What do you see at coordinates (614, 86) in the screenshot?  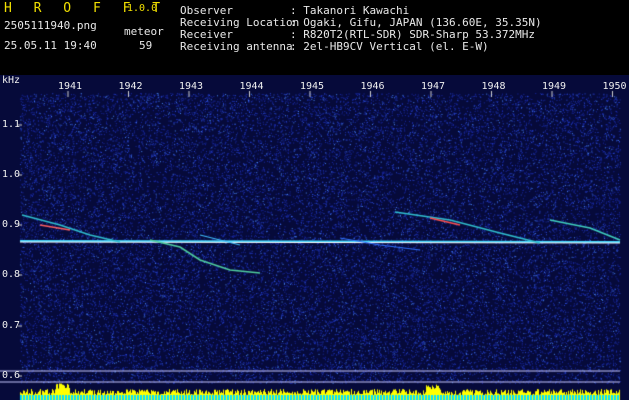 I see `x-tick-label: 1950` at bounding box center [614, 86].